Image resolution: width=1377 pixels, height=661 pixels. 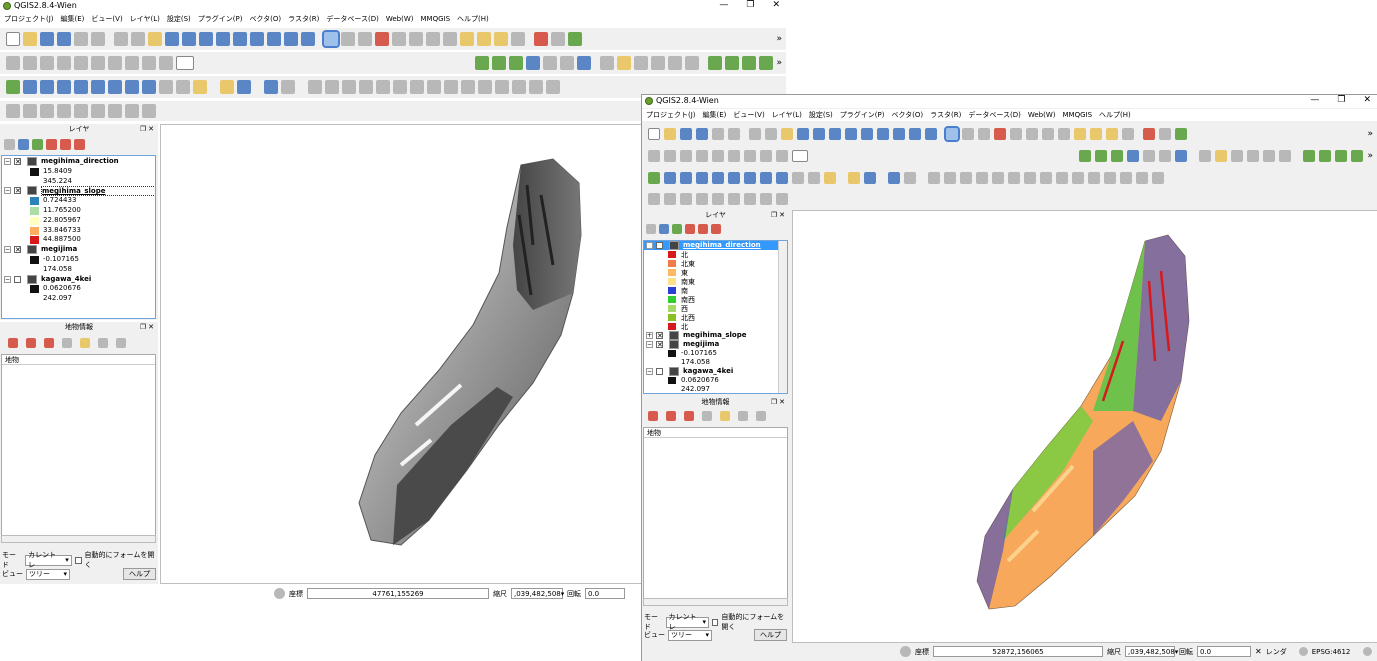 What do you see at coordinates (468, 87) in the screenshot?
I see `delete-part-icon` at bounding box center [468, 87].